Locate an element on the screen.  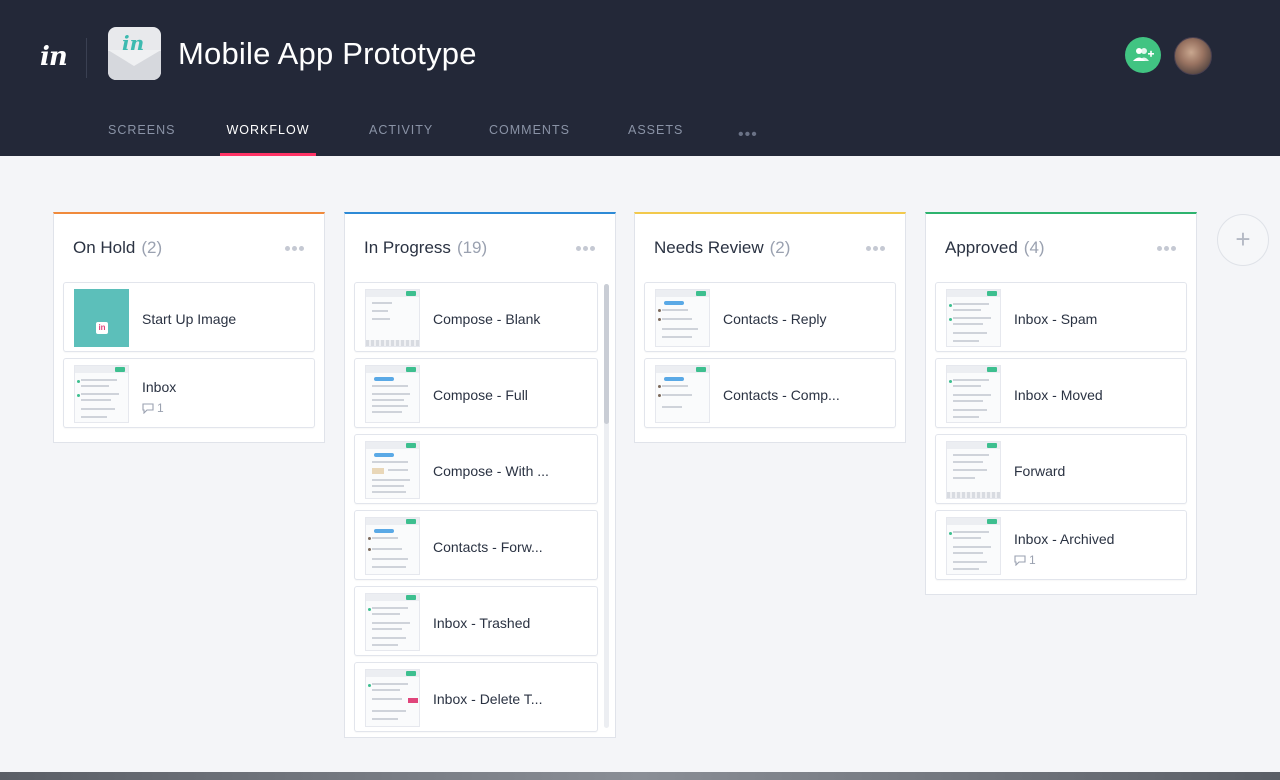
card-title: Forward is located at coordinates (1040, 471).